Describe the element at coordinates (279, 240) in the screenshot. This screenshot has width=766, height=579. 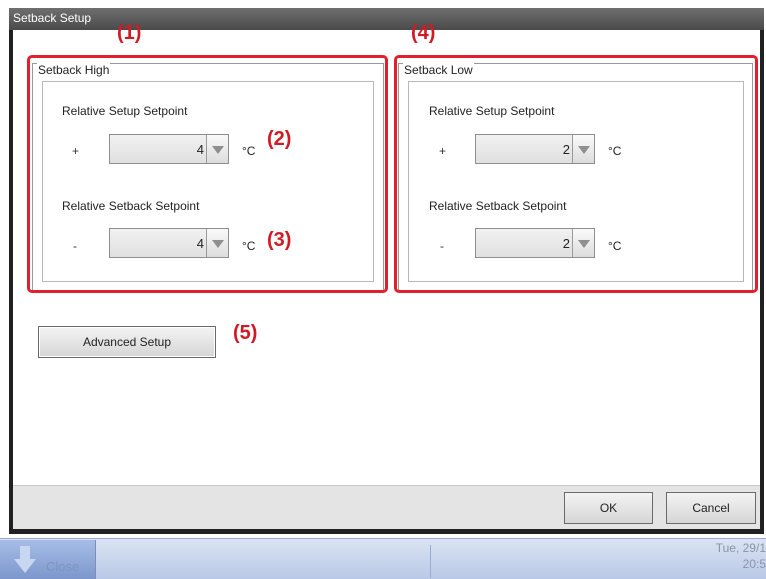
I see `callout-3: (3)` at that location.